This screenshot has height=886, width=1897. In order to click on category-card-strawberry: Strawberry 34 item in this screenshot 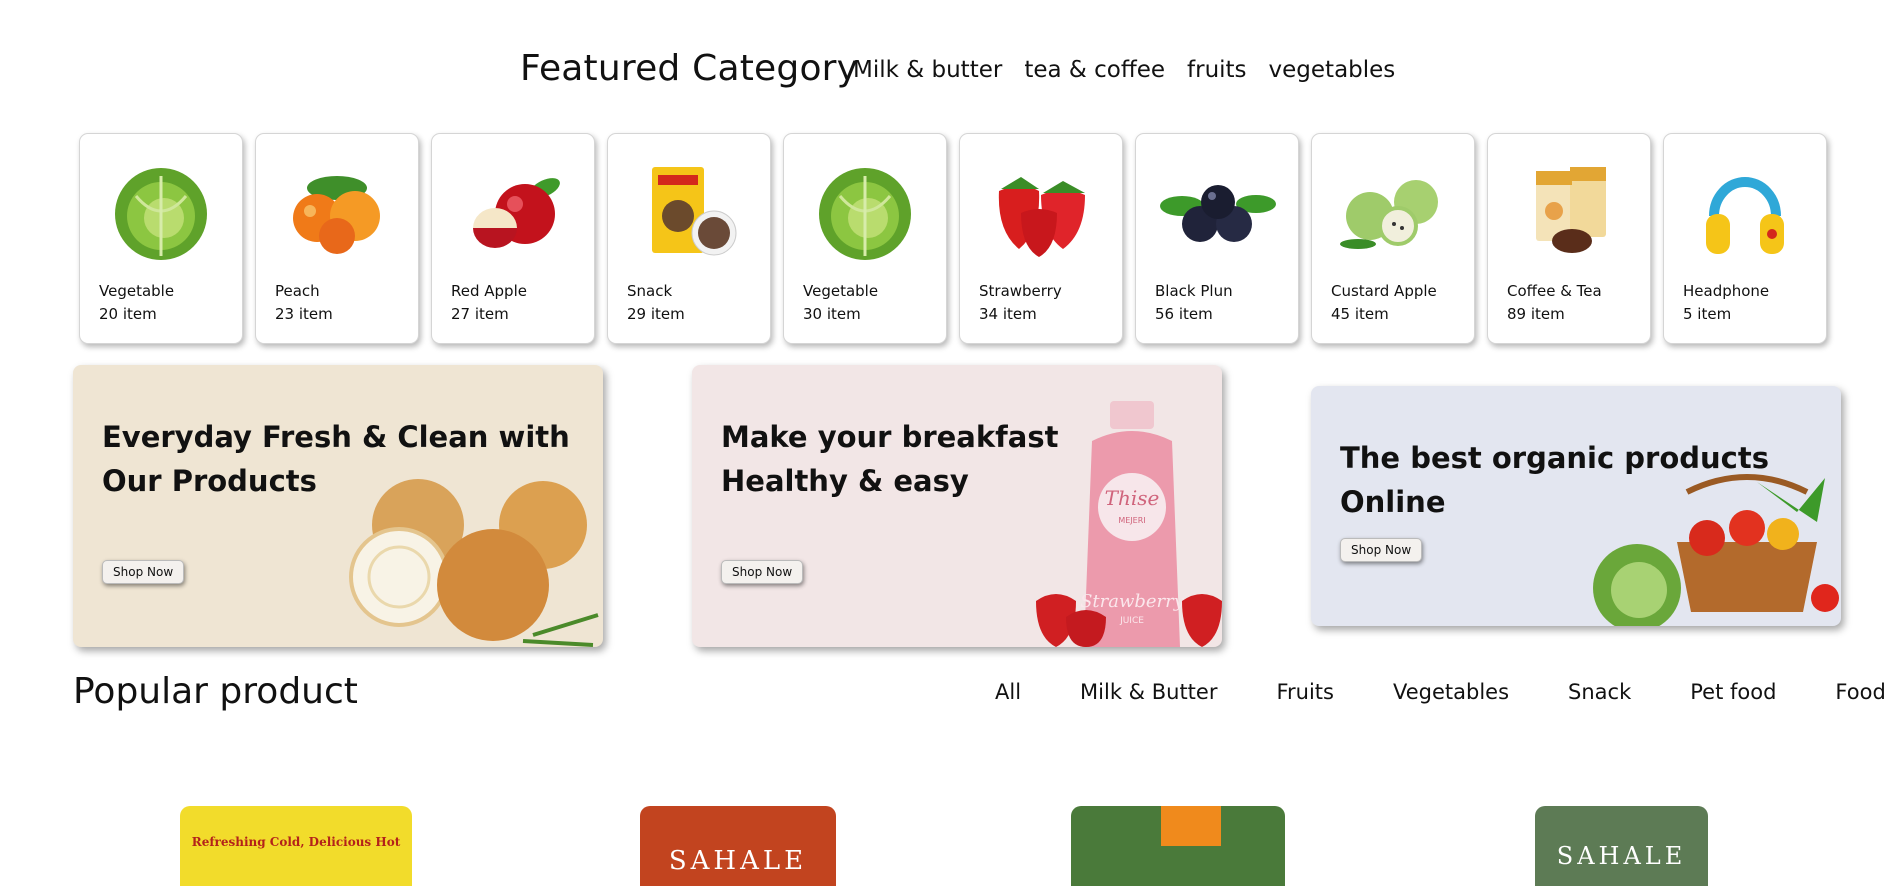, I will do `click(1041, 238)`.